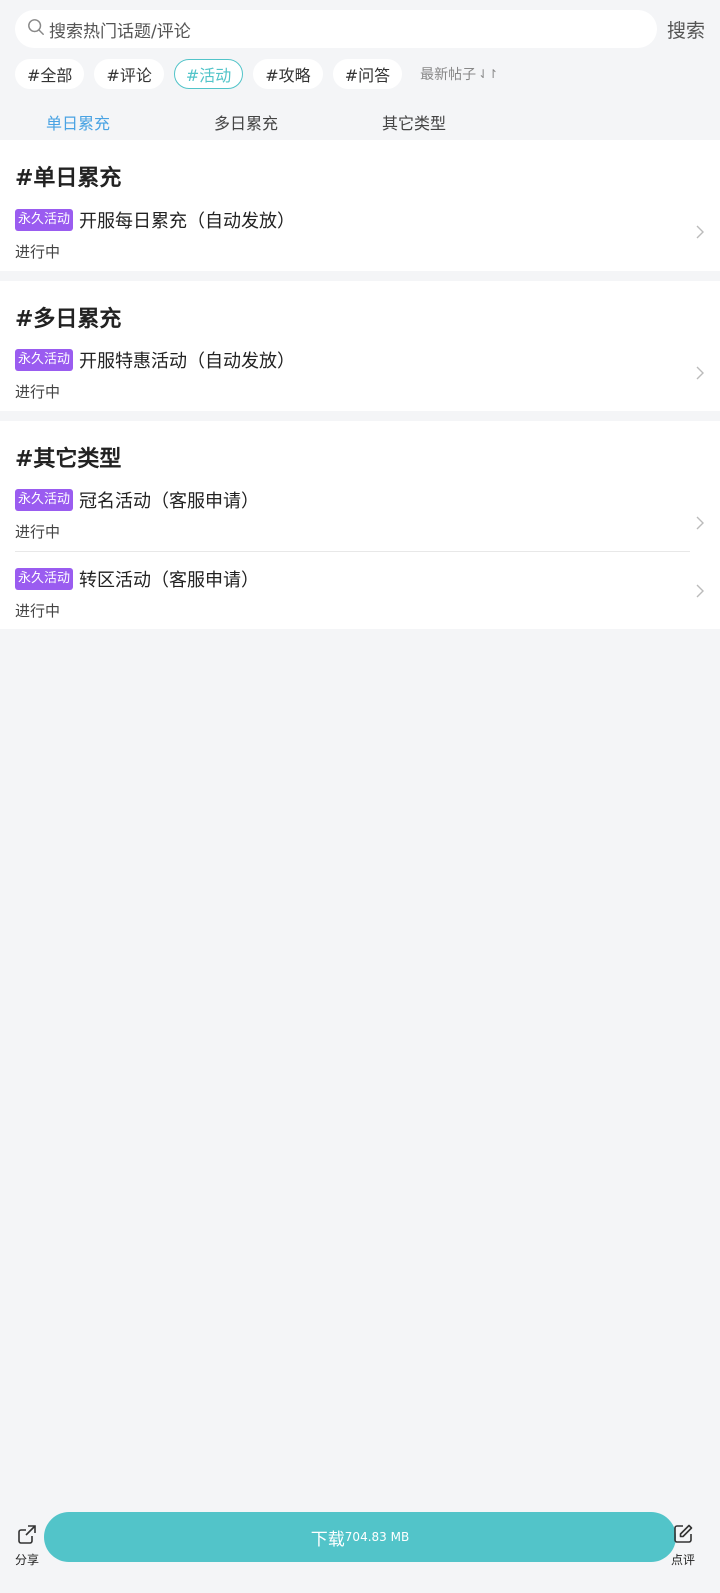 Image resolution: width=720 pixels, height=1593 pixels. I want to click on chip-guides: #攻略, so click(288, 74).